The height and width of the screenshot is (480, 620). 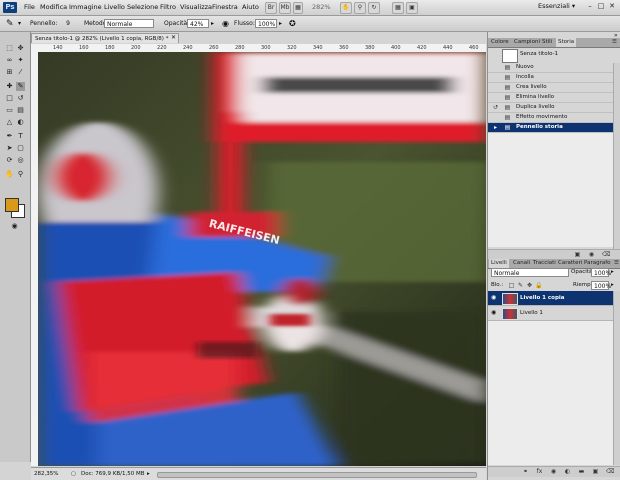 What do you see at coordinates (590, 6) in the screenshot?
I see `minimize-button: –` at bounding box center [590, 6].